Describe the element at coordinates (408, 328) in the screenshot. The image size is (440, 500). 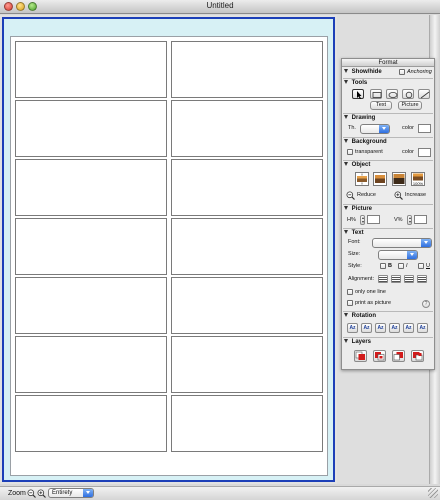
I see `flip-horizontal-button: Az` at that location.